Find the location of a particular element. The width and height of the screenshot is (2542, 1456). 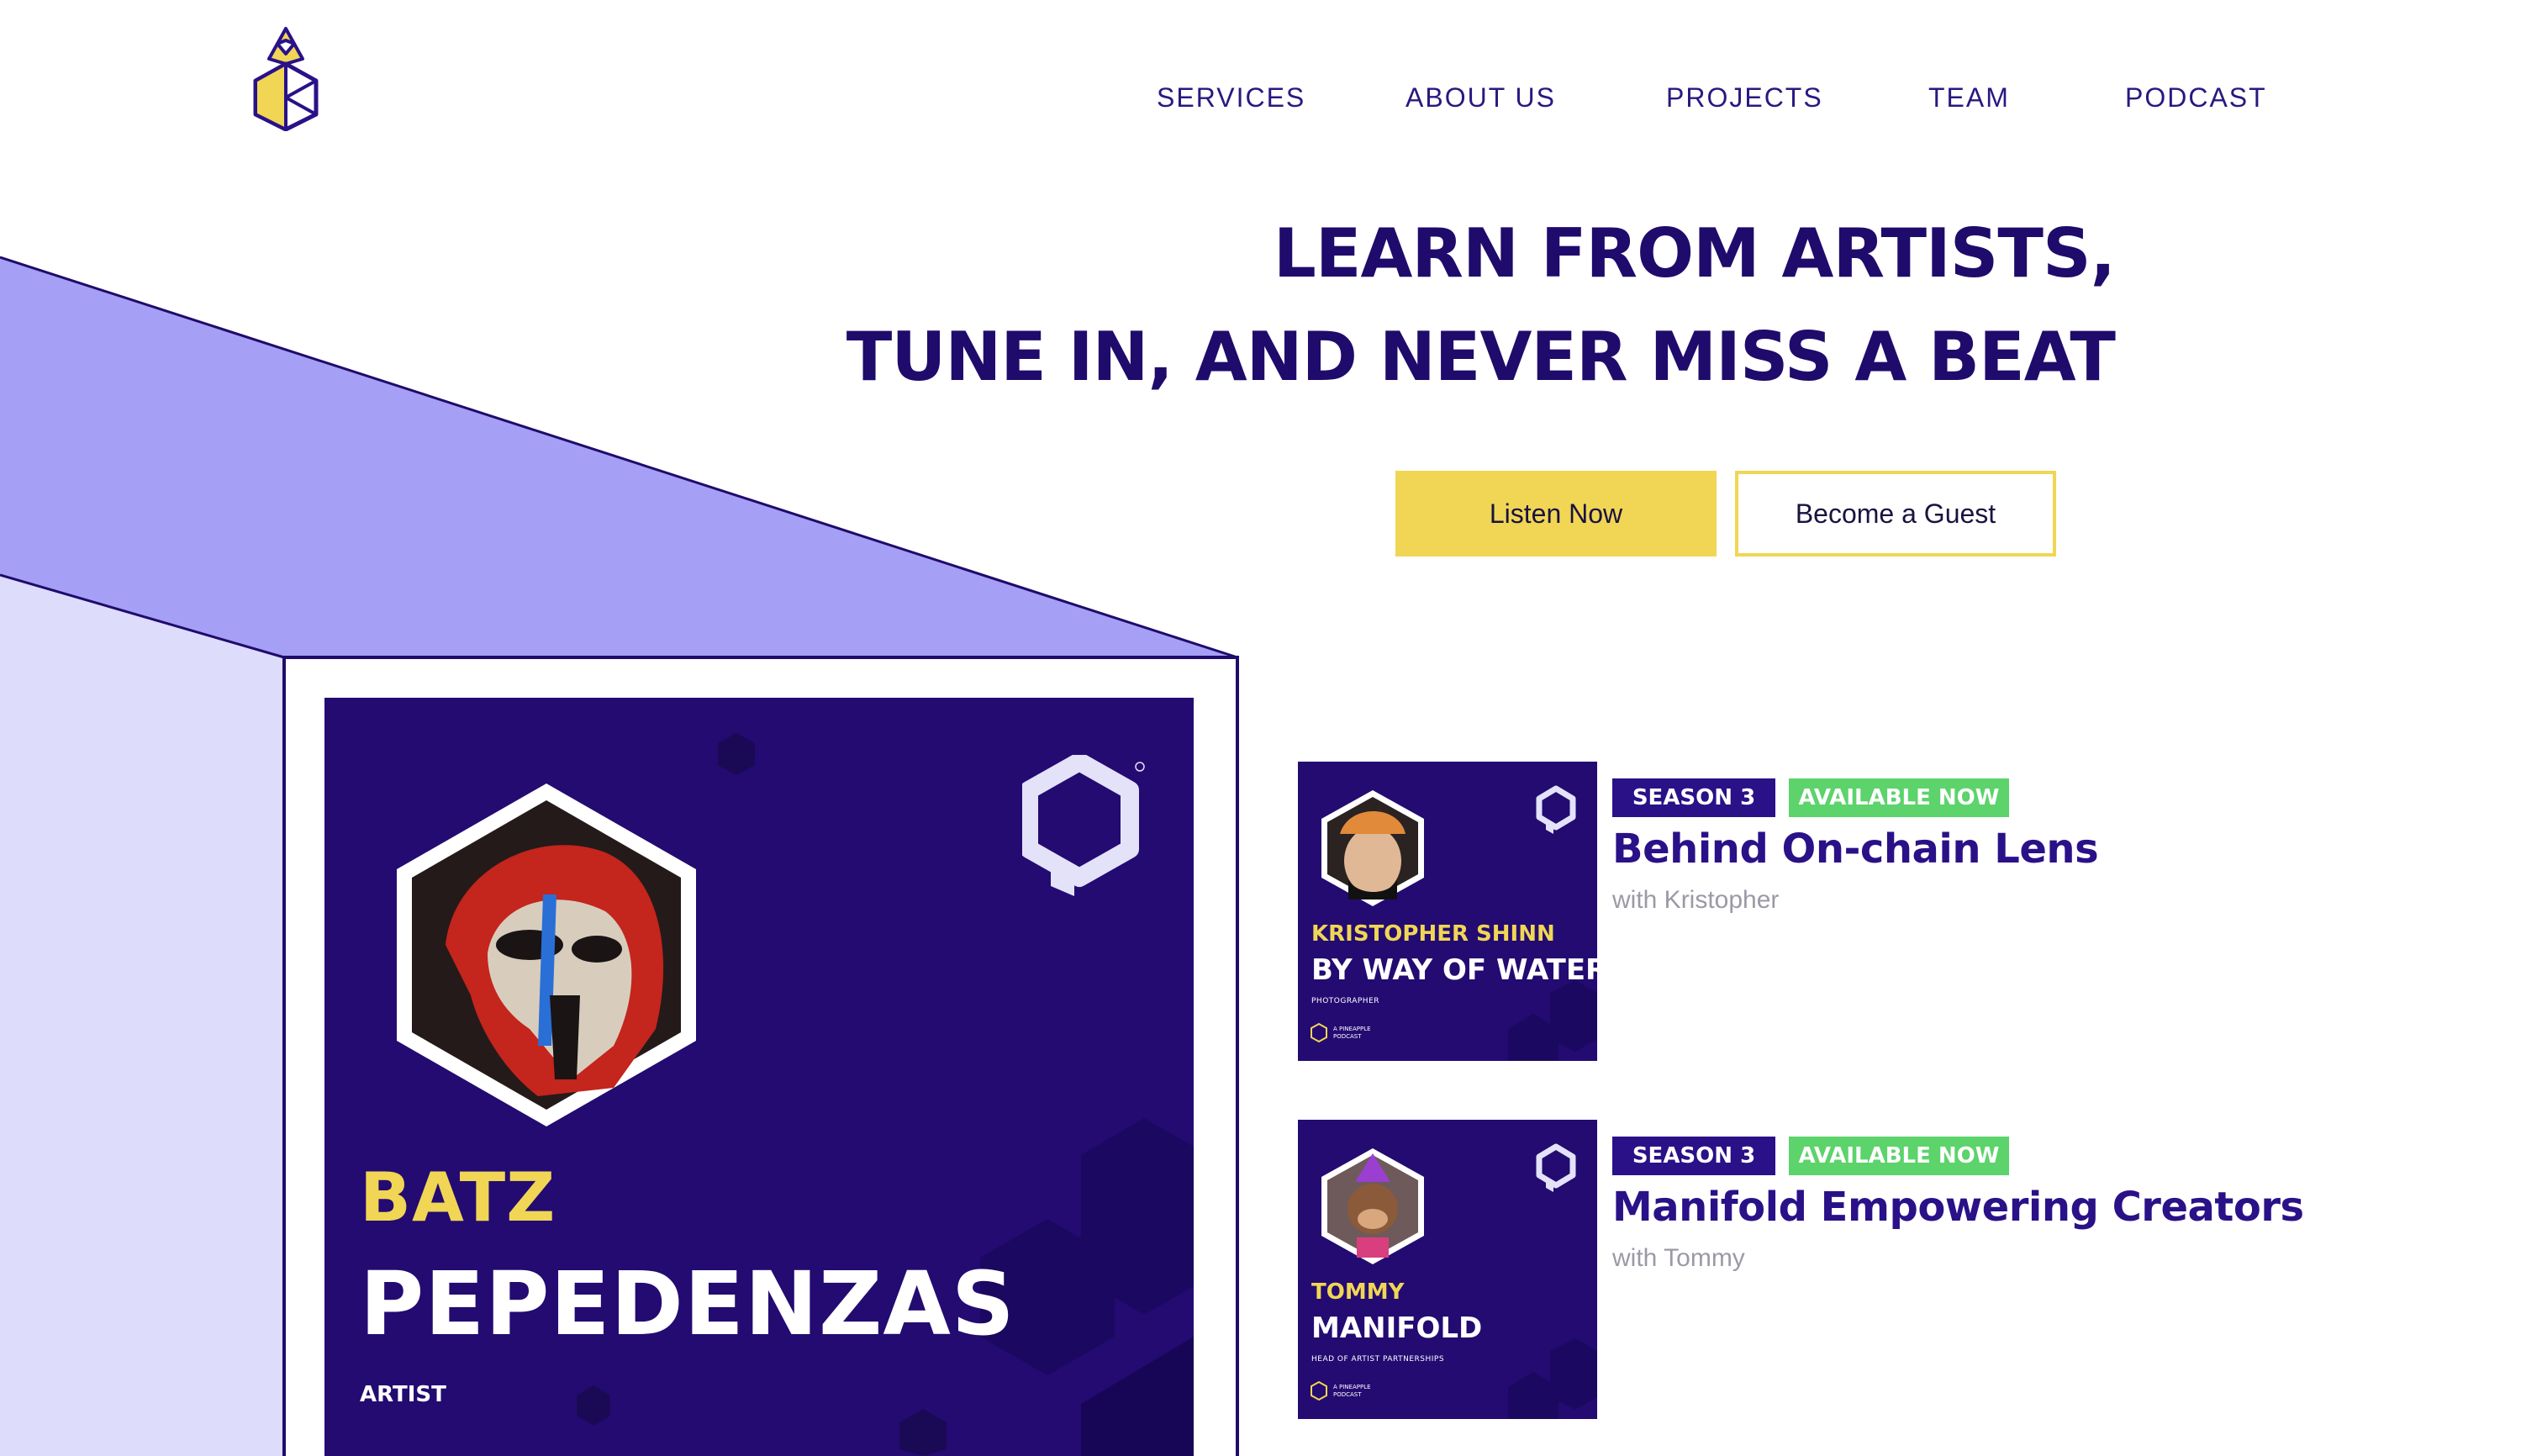

listen-now-button: Listen Now is located at coordinates (1556, 514).